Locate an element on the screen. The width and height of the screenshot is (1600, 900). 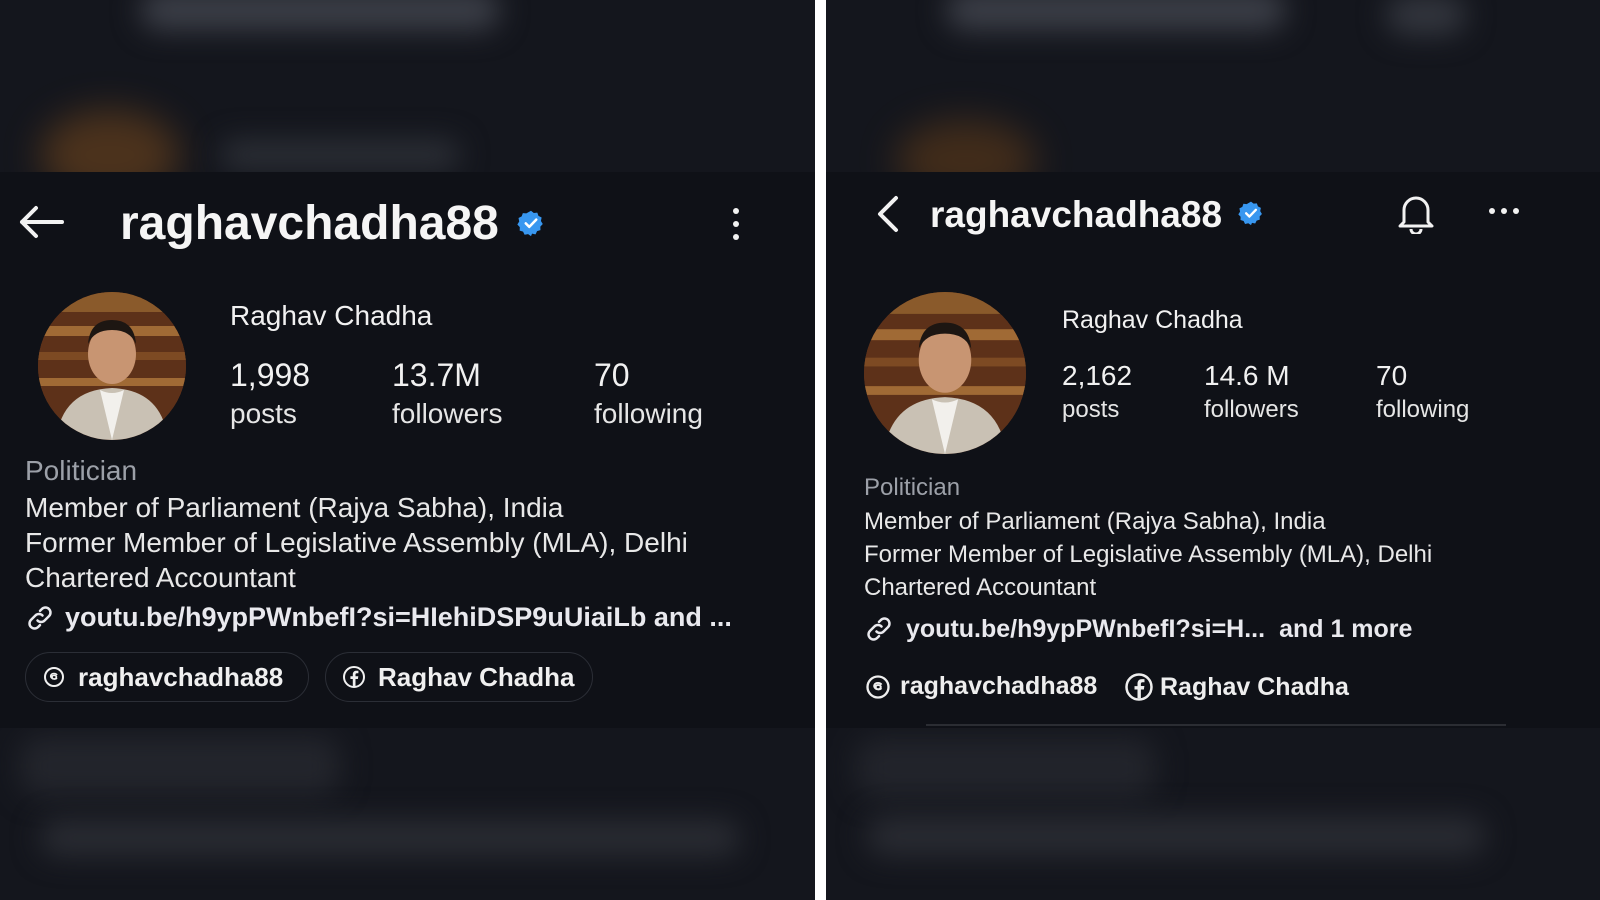
posts-count: 1,998 is located at coordinates (270, 375).